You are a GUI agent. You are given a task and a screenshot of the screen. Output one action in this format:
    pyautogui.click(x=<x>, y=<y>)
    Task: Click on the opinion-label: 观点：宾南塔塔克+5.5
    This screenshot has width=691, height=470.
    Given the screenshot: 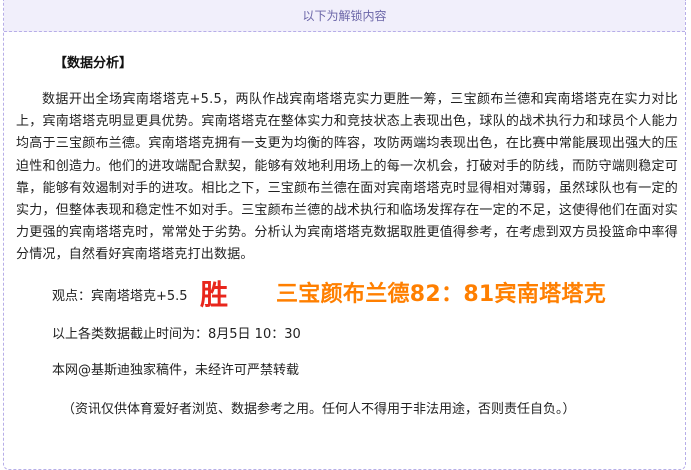 What is the action you would take?
    pyautogui.click(x=120, y=296)
    